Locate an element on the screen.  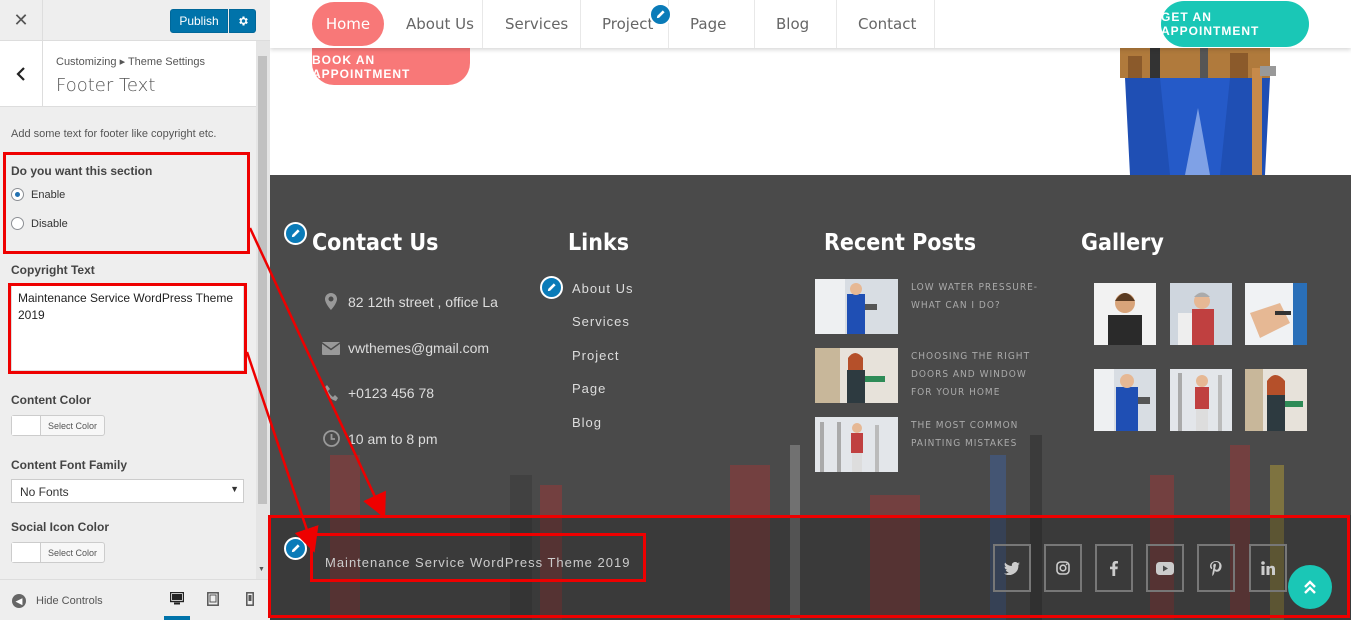
youtube-icon is located at coordinates (1165, 568).